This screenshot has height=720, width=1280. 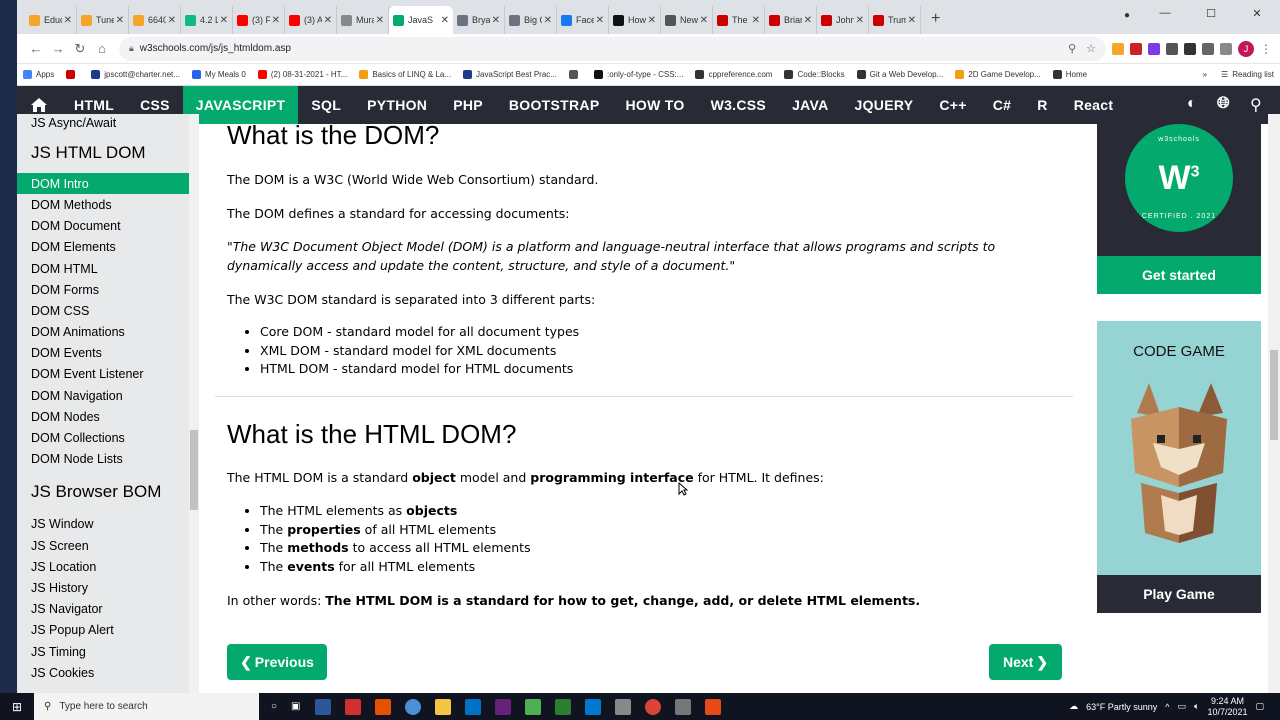 I want to click on bookmark-item, so click(x=72, y=74).